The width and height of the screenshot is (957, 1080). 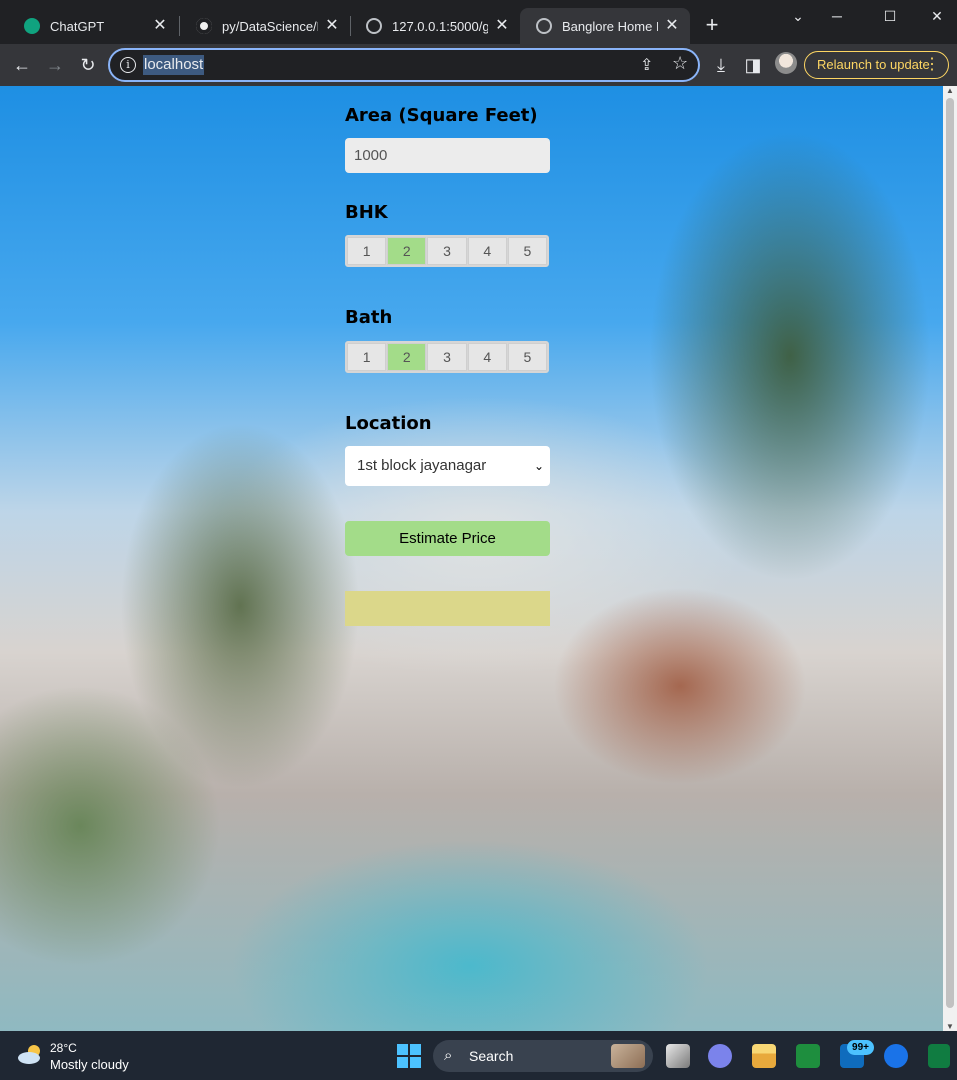 I want to click on close-window-icon: ✕, so click(x=937, y=16).